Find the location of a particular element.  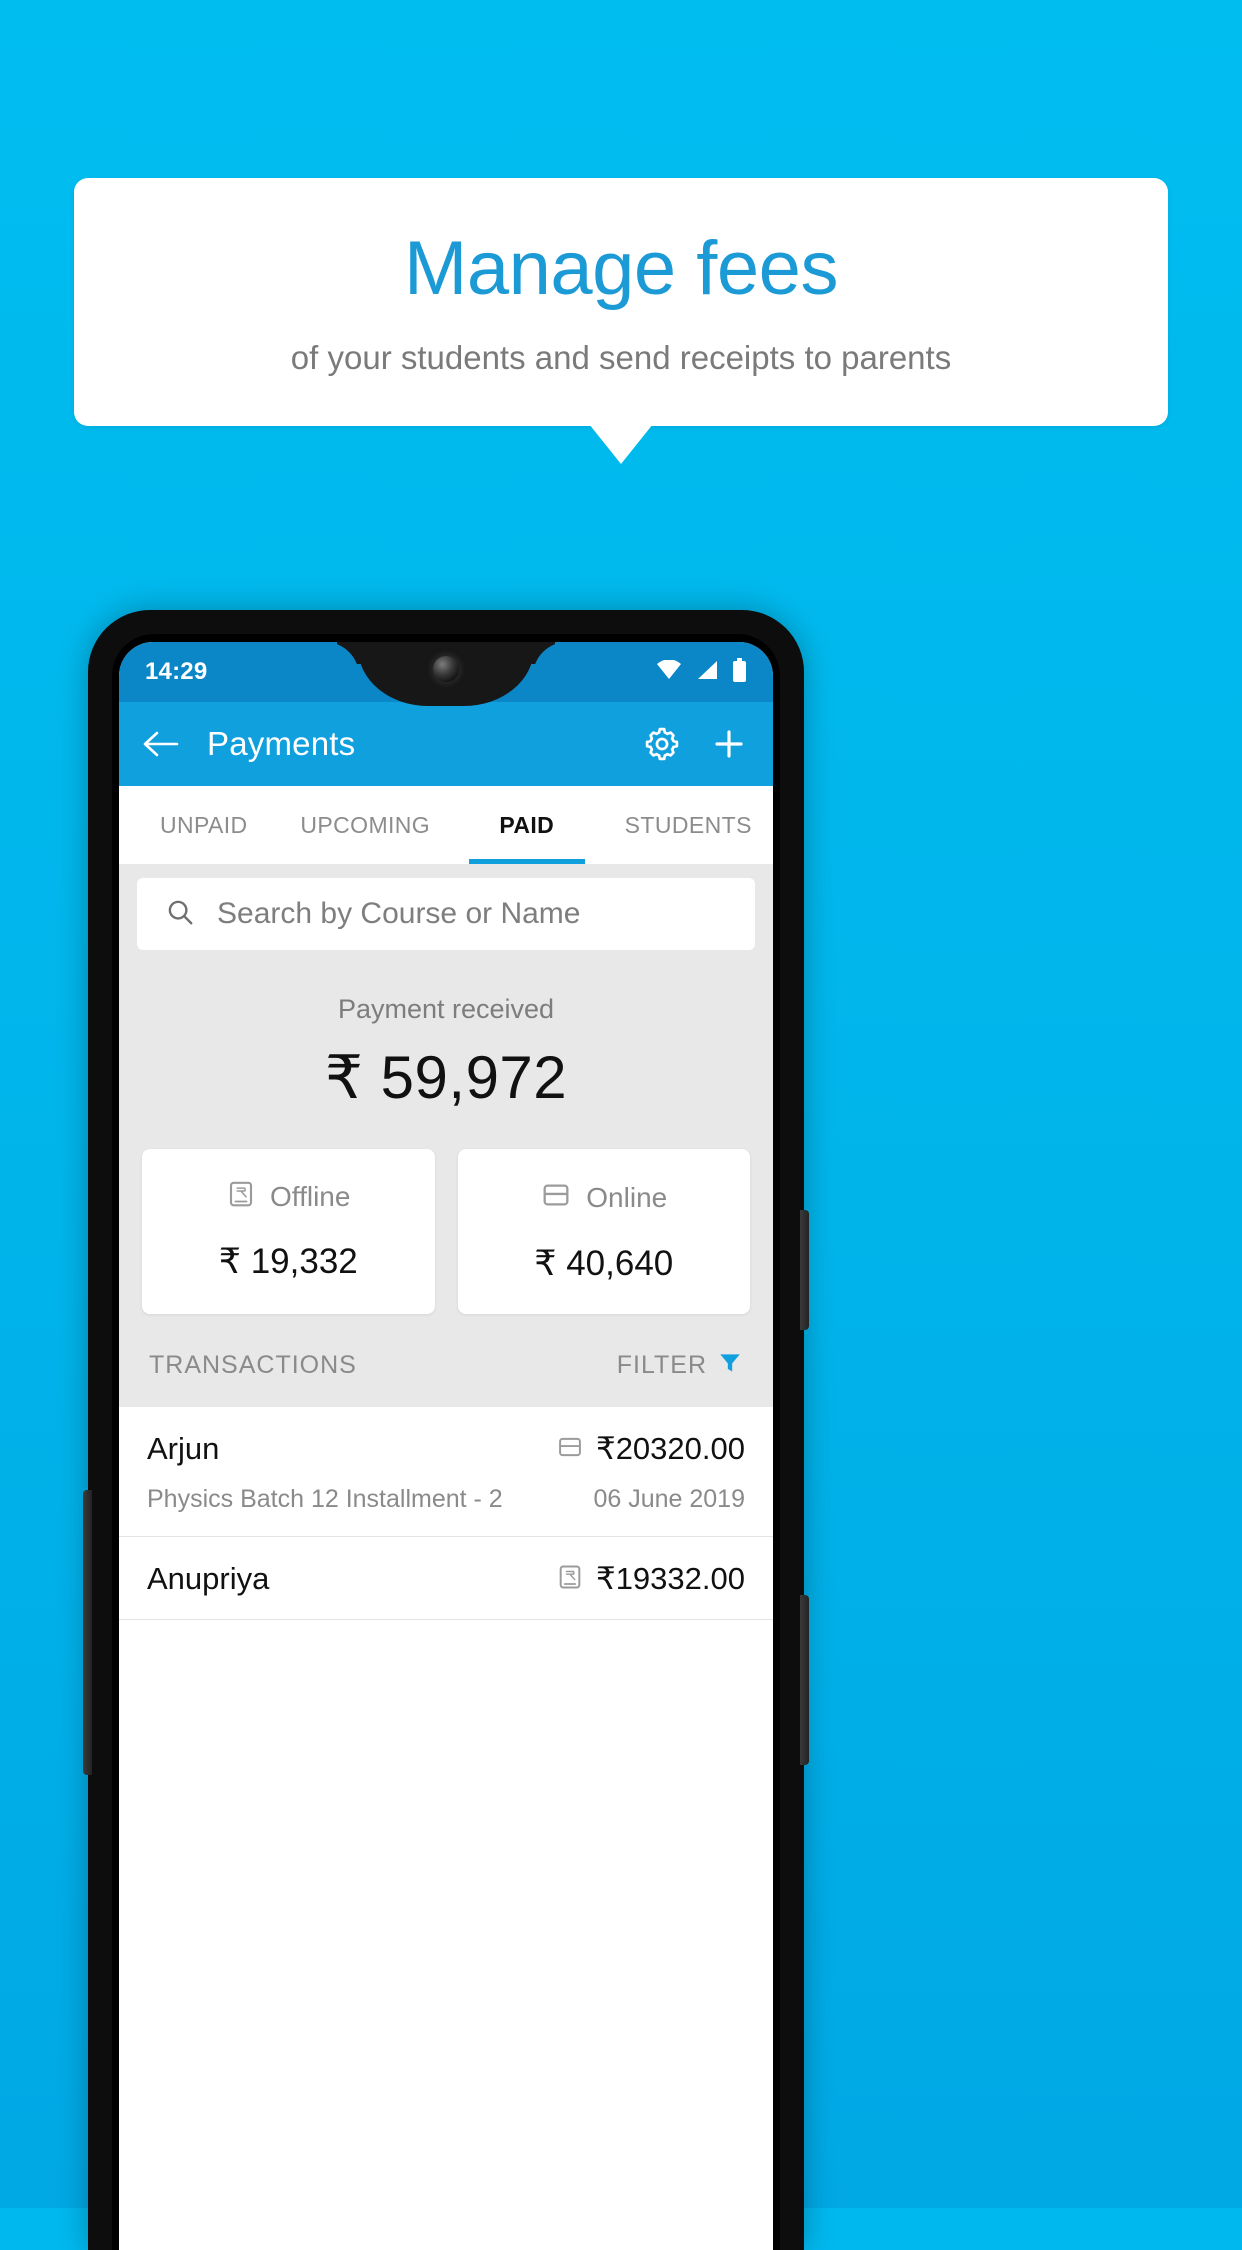

search-input: Search by Course or Name is located at coordinates (446, 914).